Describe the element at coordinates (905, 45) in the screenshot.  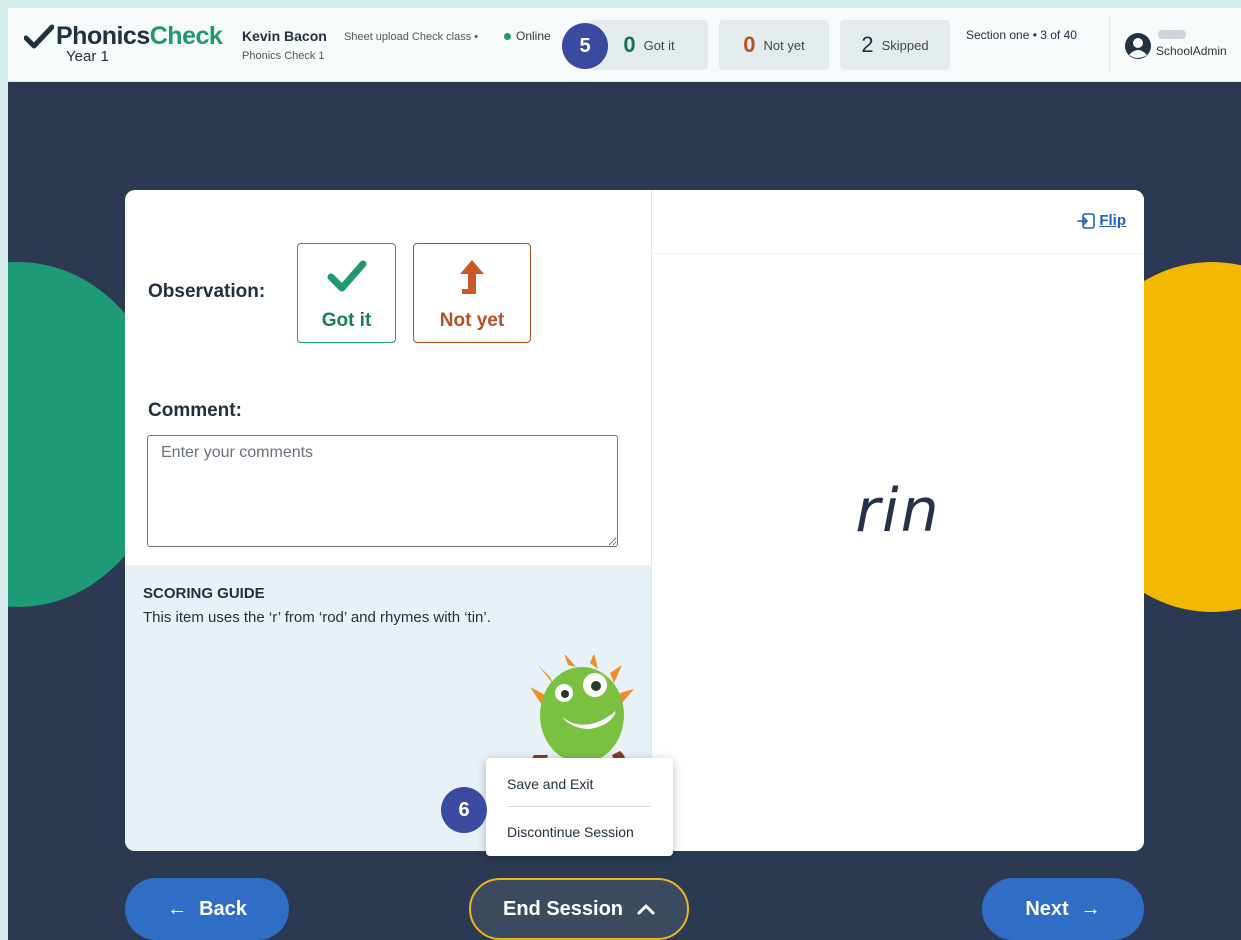
I see `skipped-count-label: Skipped` at that location.